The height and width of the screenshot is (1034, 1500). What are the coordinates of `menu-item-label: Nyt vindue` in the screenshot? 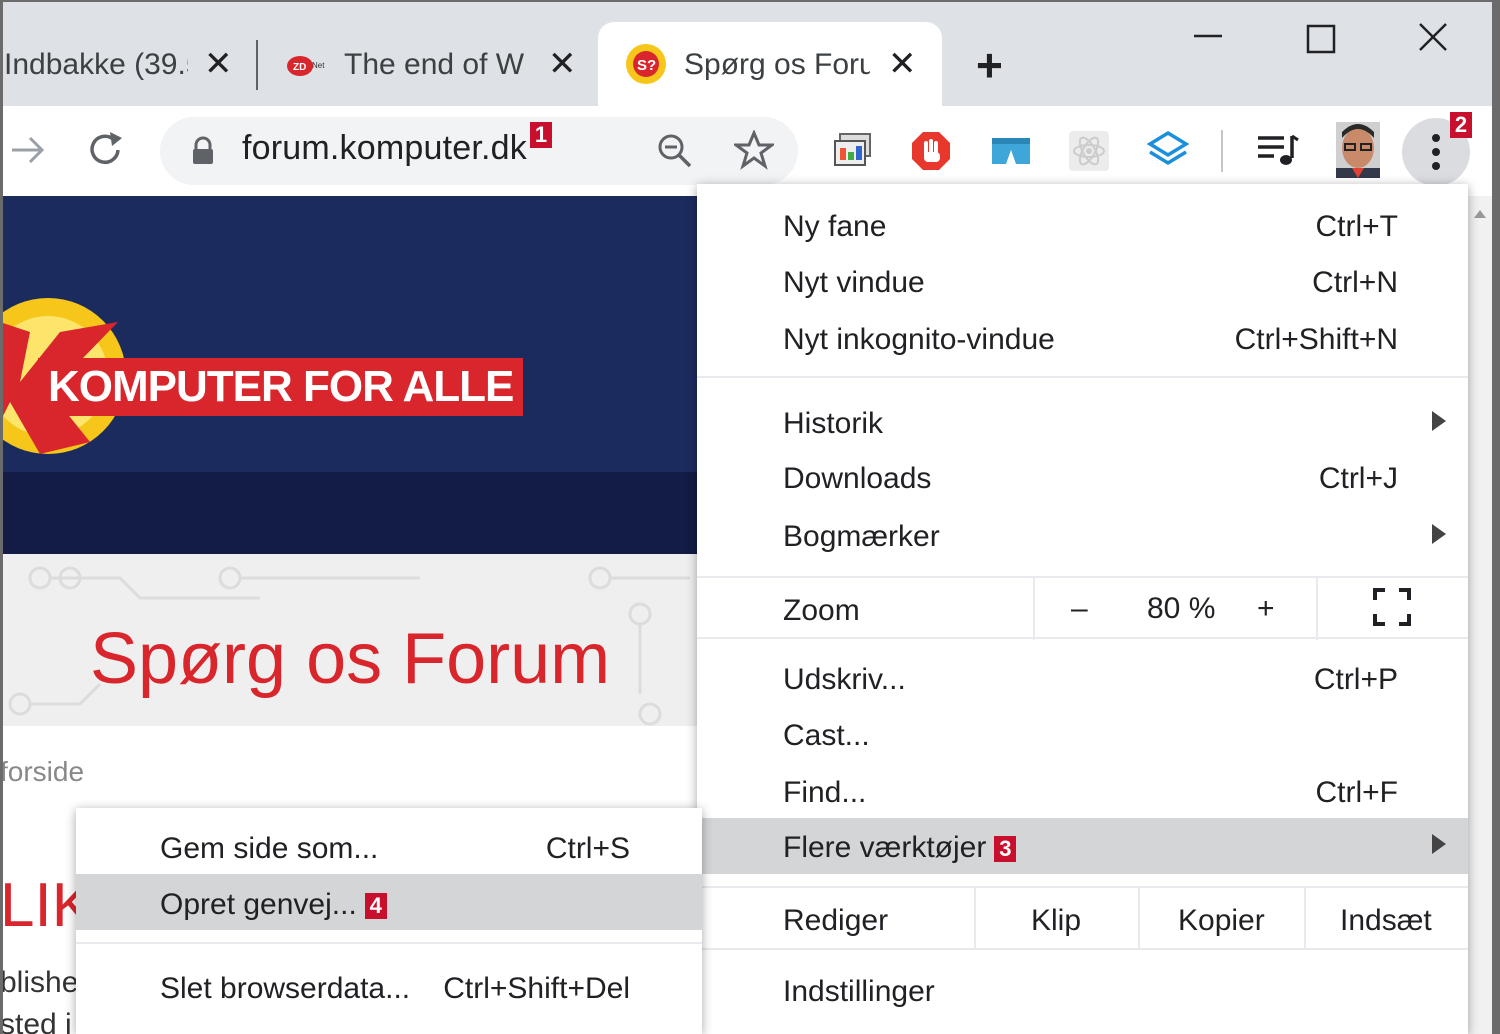 It's located at (854, 282).